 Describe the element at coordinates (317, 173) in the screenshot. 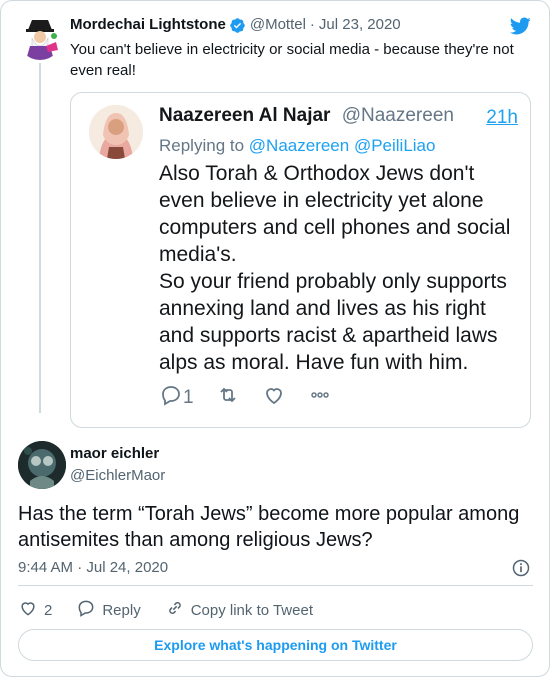

I see `screenshot-text-line: Also Torah & Orthodox Jews don't` at that location.